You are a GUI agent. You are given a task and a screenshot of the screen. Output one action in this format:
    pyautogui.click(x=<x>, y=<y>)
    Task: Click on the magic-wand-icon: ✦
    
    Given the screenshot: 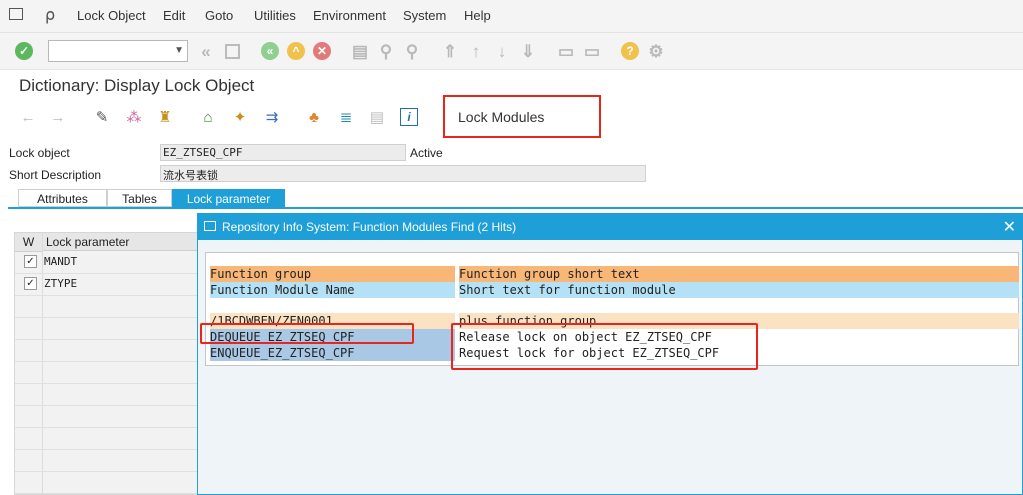 What is the action you would take?
    pyautogui.click(x=240, y=117)
    